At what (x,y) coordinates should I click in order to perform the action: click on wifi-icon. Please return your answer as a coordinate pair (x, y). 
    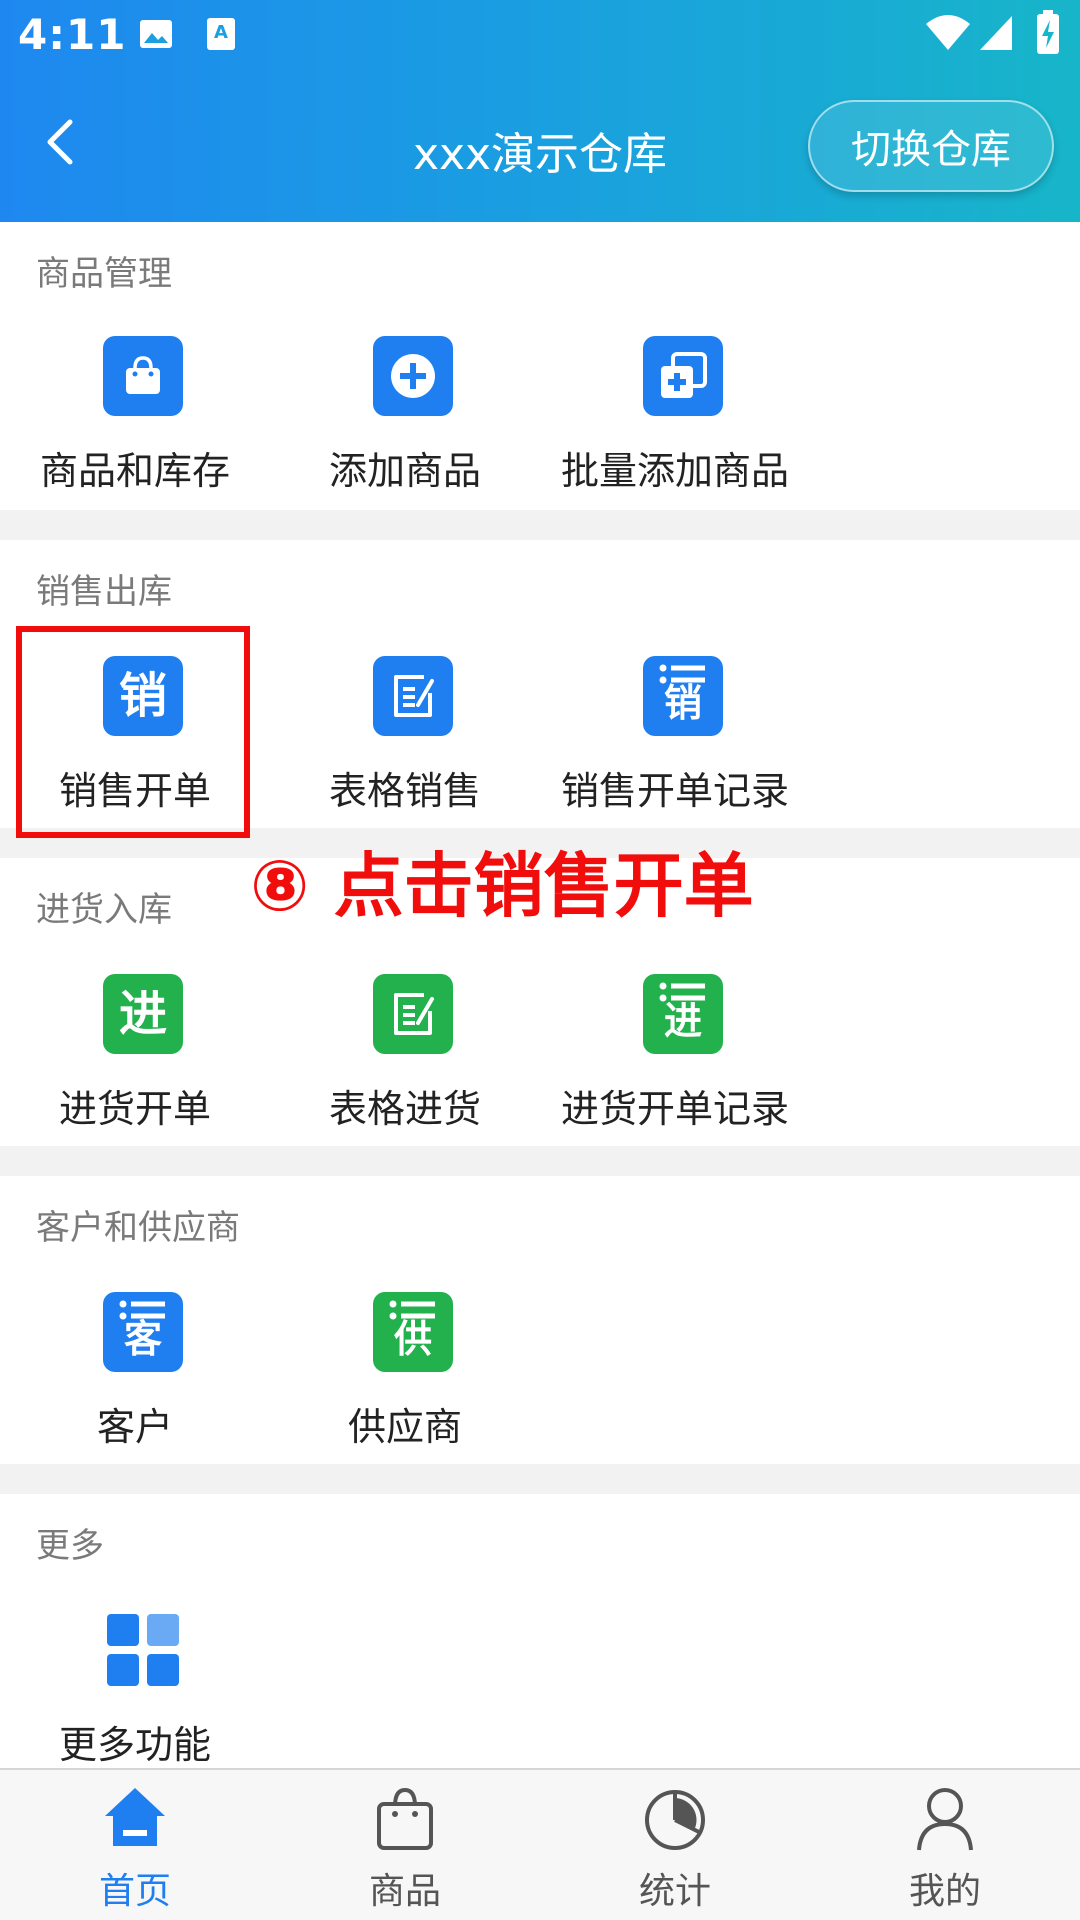
    Looking at the image, I should click on (948, 32).